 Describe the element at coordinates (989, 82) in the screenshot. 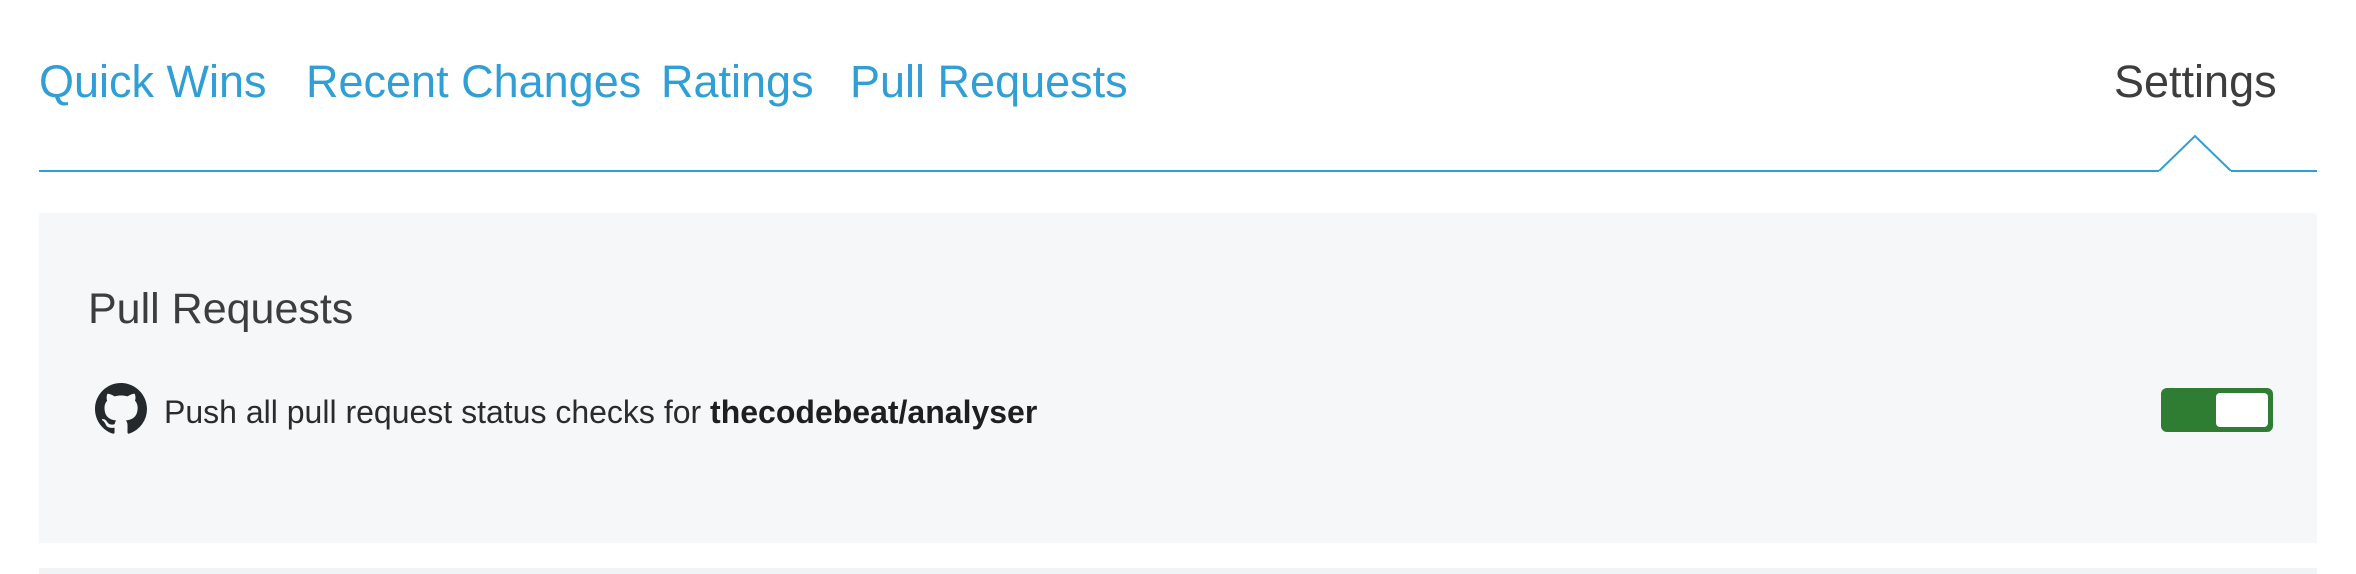

I see `tab-pull-requests: Pull Requests` at that location.